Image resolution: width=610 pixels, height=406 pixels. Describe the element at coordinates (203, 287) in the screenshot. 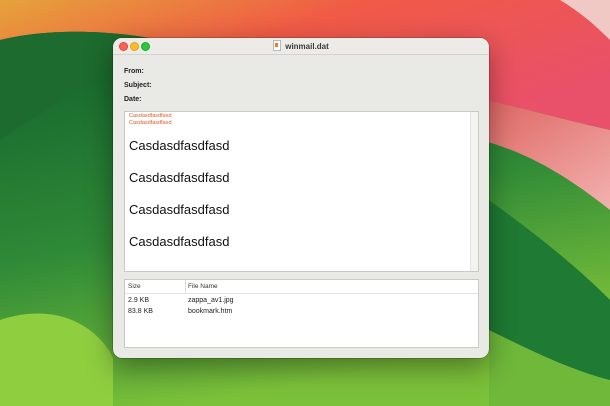

I see `column-header-file-name: File Name` at that location.